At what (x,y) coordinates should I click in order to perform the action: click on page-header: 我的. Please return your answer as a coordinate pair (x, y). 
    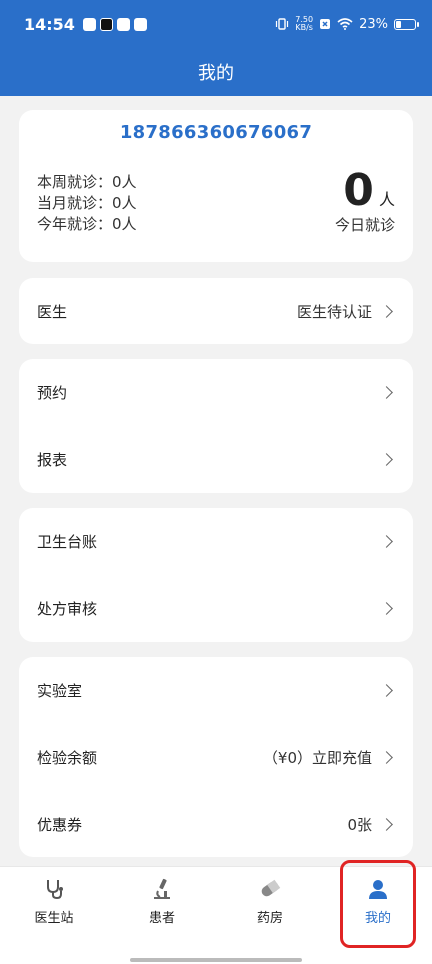
    Looking at the image, I should click on (216, 72).